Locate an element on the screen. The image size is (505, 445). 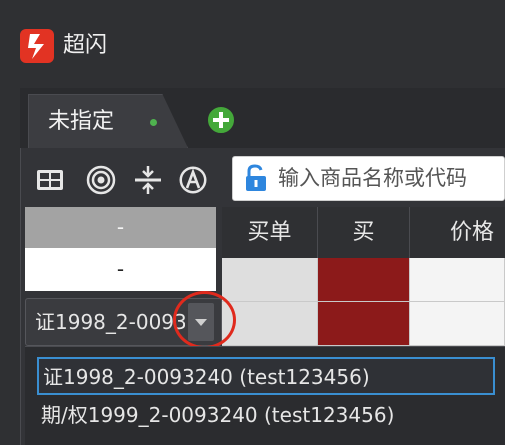
target-icon is located at coordinates (101, 180).